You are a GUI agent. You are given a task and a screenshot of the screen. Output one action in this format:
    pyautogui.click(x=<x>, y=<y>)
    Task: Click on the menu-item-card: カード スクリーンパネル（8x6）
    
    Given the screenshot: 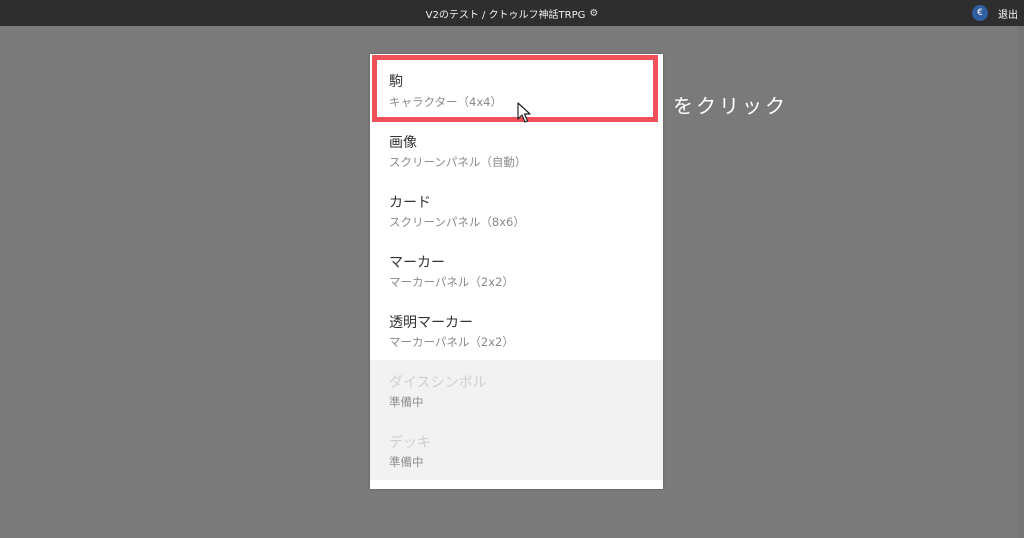 What is the action you would take?
    pyautogui.click(x=516, y=210)
    